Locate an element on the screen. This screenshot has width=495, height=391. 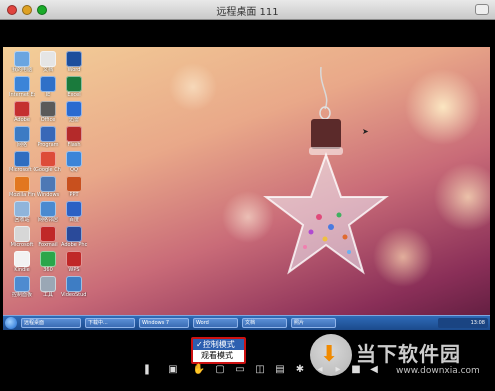
desktop-icon: VideoStudio is located at coordinates (74, 287).